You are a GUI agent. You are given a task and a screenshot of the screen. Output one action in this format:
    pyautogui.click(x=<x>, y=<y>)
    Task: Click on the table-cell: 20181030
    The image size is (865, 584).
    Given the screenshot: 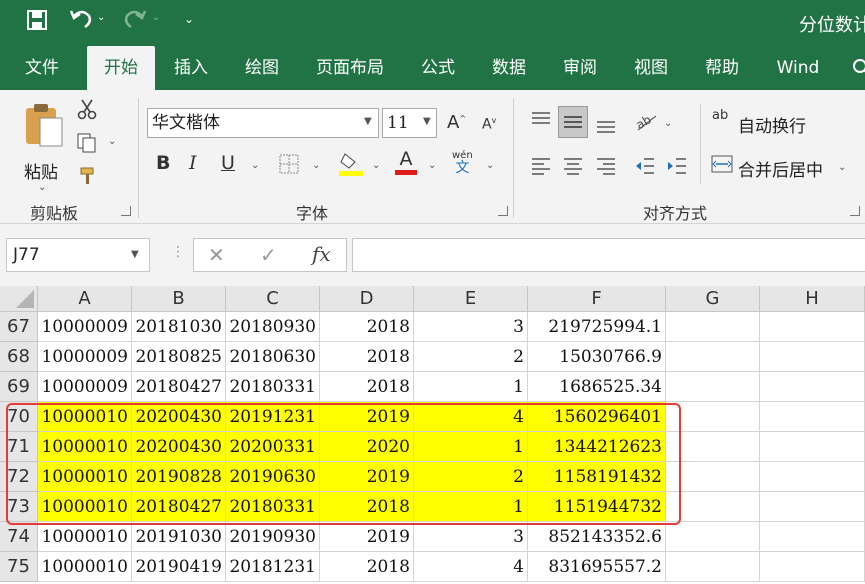 What is the action you would take?
    pyautogui.click(x=179, y=327)
    